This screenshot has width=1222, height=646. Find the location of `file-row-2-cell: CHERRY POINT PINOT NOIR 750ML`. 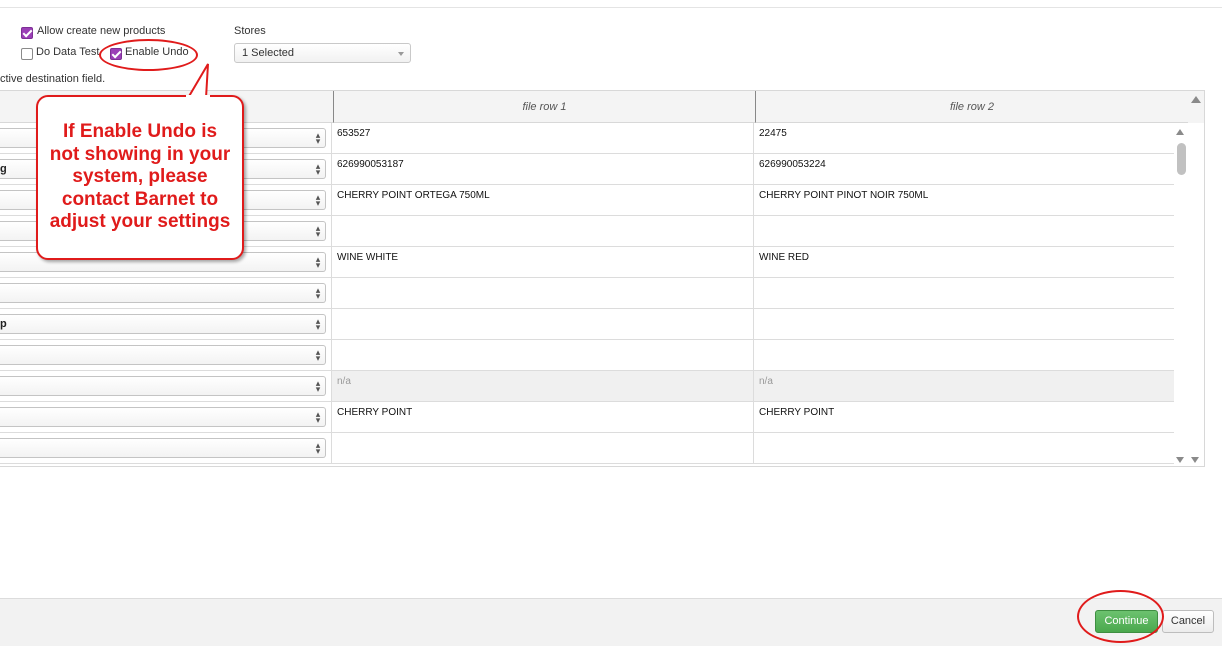

file-row-2-cell: CHERRY POINT PINOT NOIR 750ML is located at coordinates (963, 200).